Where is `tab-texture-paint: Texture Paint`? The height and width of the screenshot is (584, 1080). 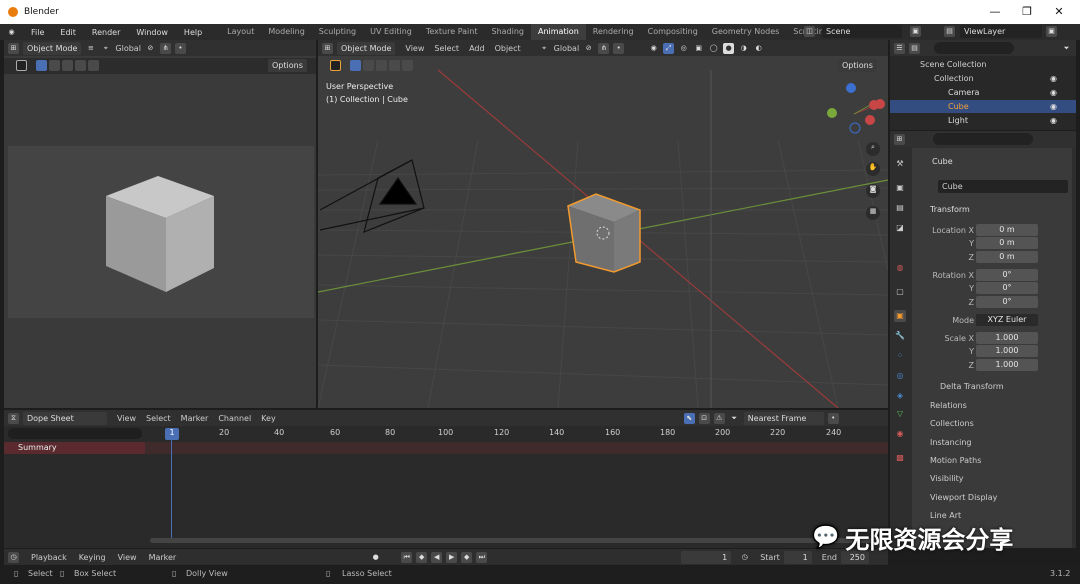
tab-texture-paint: Texture Paint is located at coordinates (452, 32).